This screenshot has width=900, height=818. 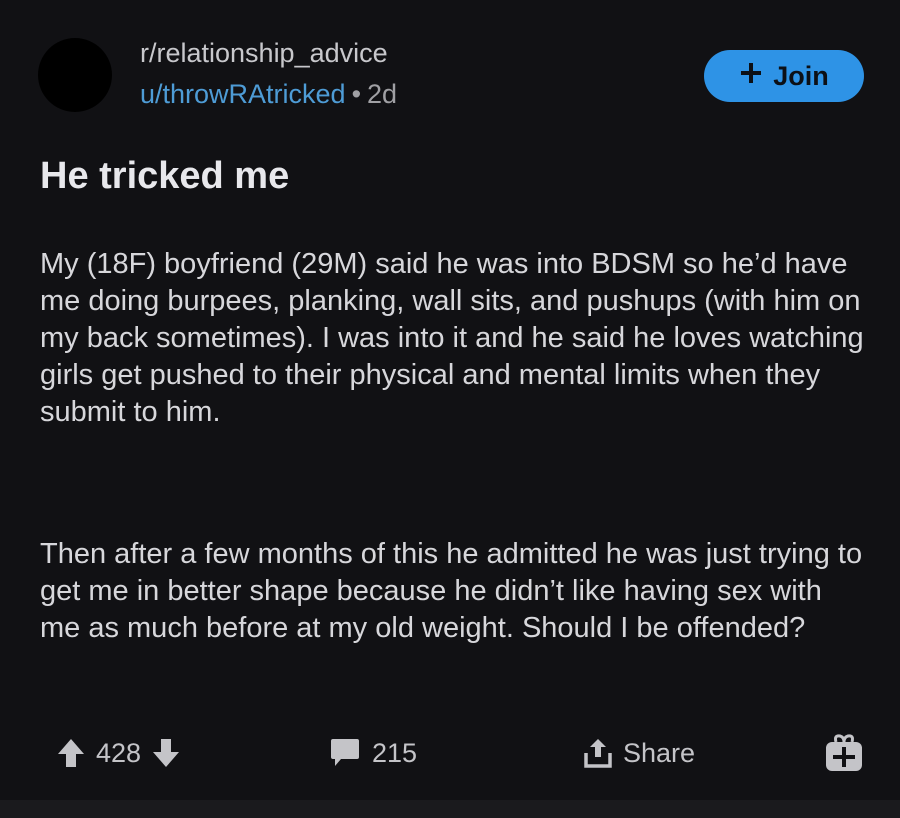 I want to click on vote-group: 428, so click(x=118, y=753).